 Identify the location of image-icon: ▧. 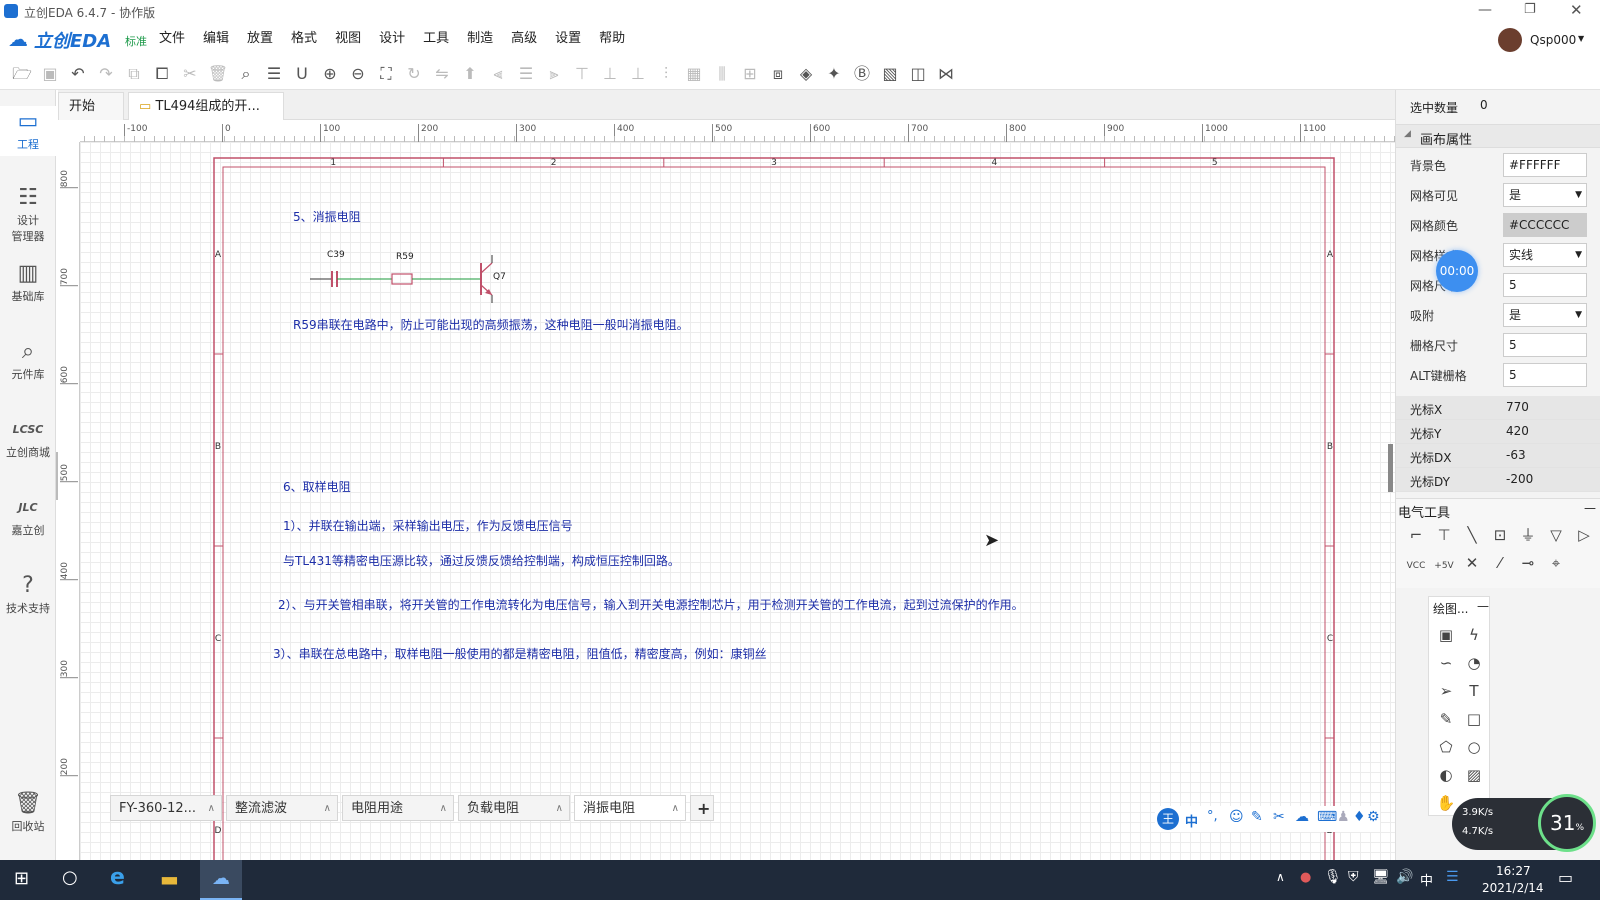
(890, 74).